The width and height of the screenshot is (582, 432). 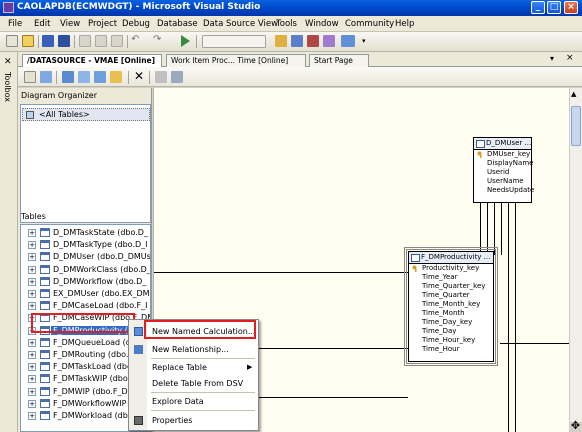 I want to click on entity-field: DisplayName, so click(x=504, y=163).